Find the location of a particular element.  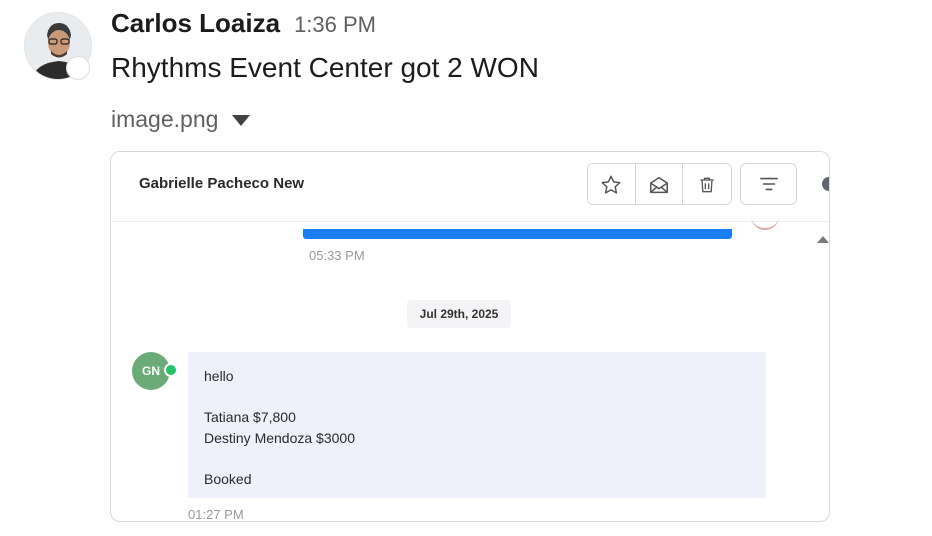

bubble-line: Destiny Mendoza $3000 is located at coordinates (279, 438).